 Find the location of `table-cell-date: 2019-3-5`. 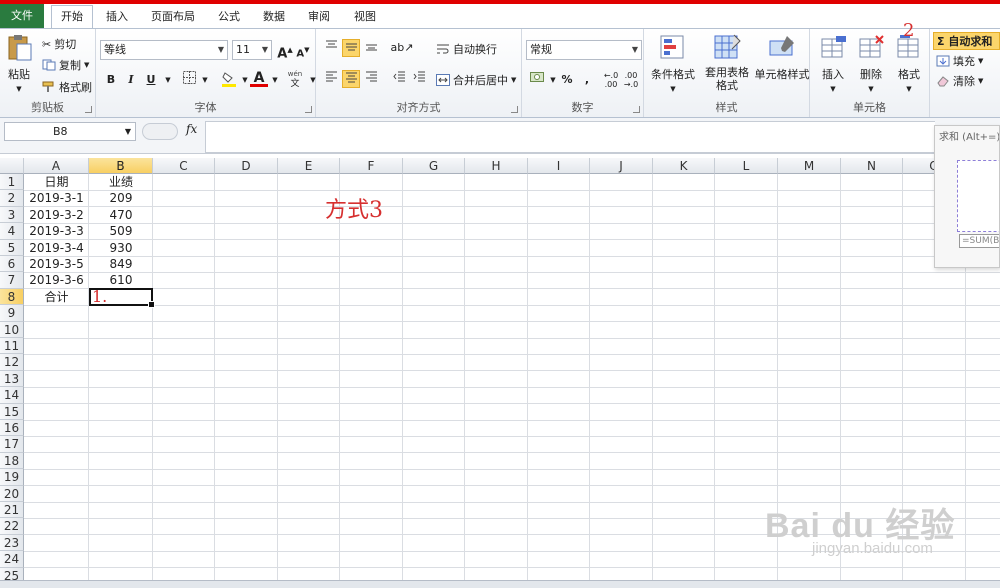

table-cell-date: 2019-3-5 is located at coordinates (56, 264).